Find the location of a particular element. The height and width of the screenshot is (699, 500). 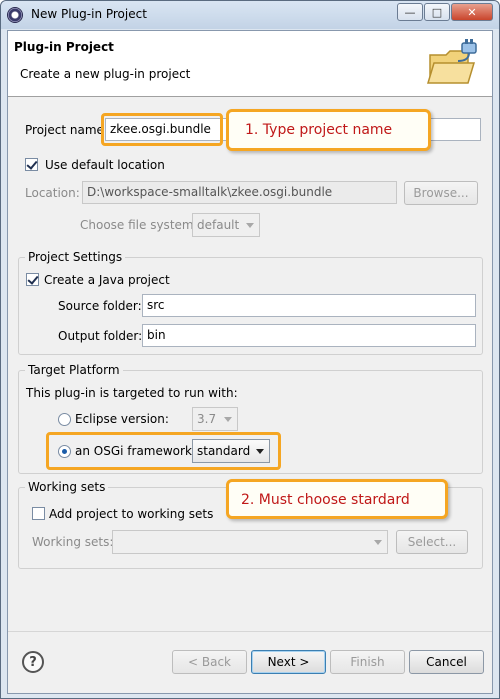

add-to-working-sets-checkbox is located at coordinates (38, 513).